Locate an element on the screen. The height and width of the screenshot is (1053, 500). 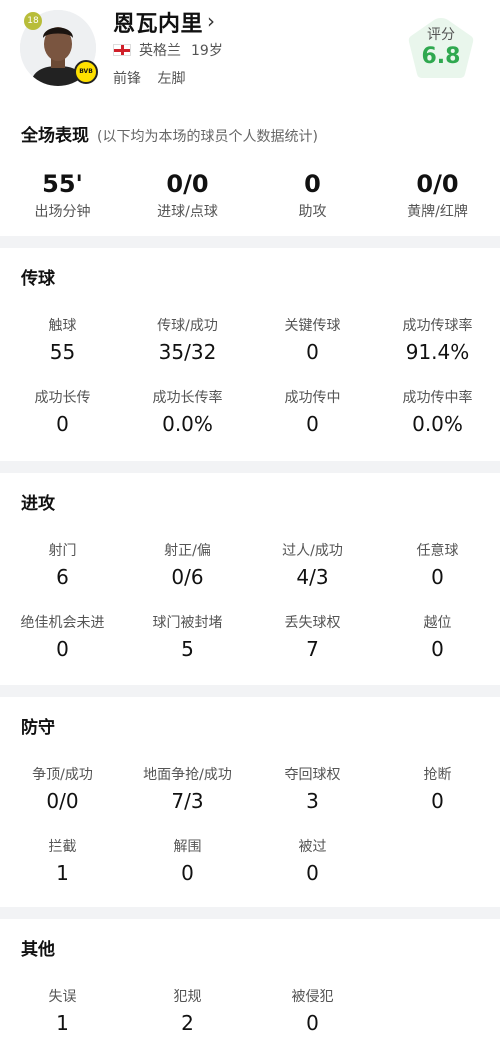
rating-label: 评分 is located at coordinates (441, 35).